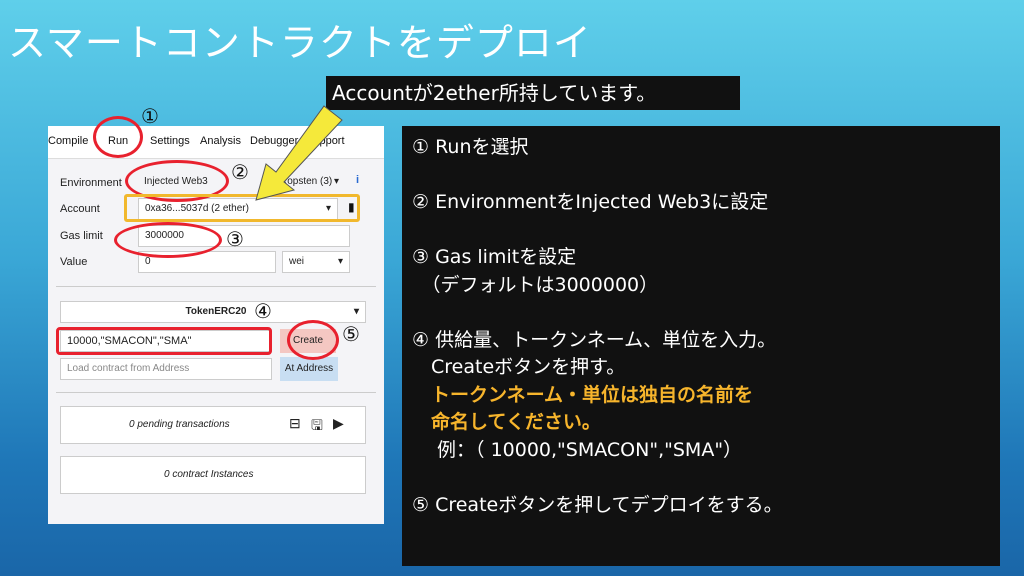  I want to click on constructor-args-highlight, so click(164, 341).